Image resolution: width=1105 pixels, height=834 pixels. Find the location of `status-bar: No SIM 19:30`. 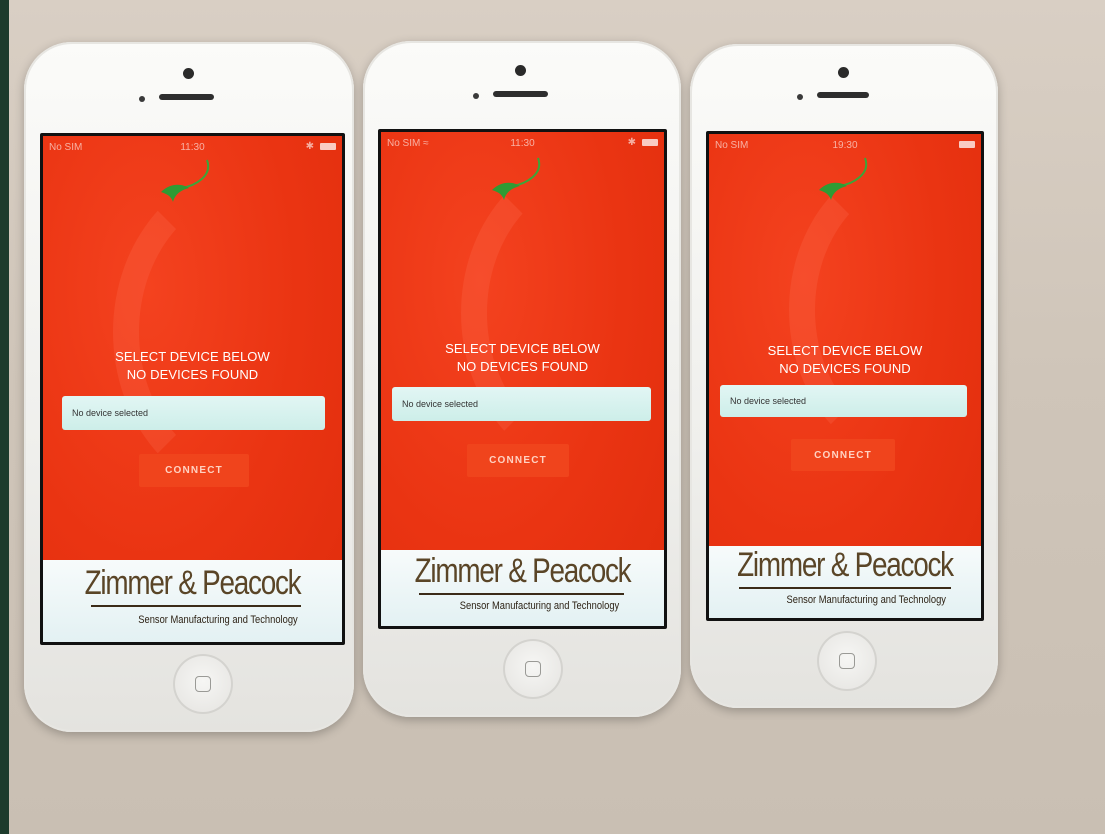

status-bar: No SIM 19:30 is located at coordinates (845, 145).